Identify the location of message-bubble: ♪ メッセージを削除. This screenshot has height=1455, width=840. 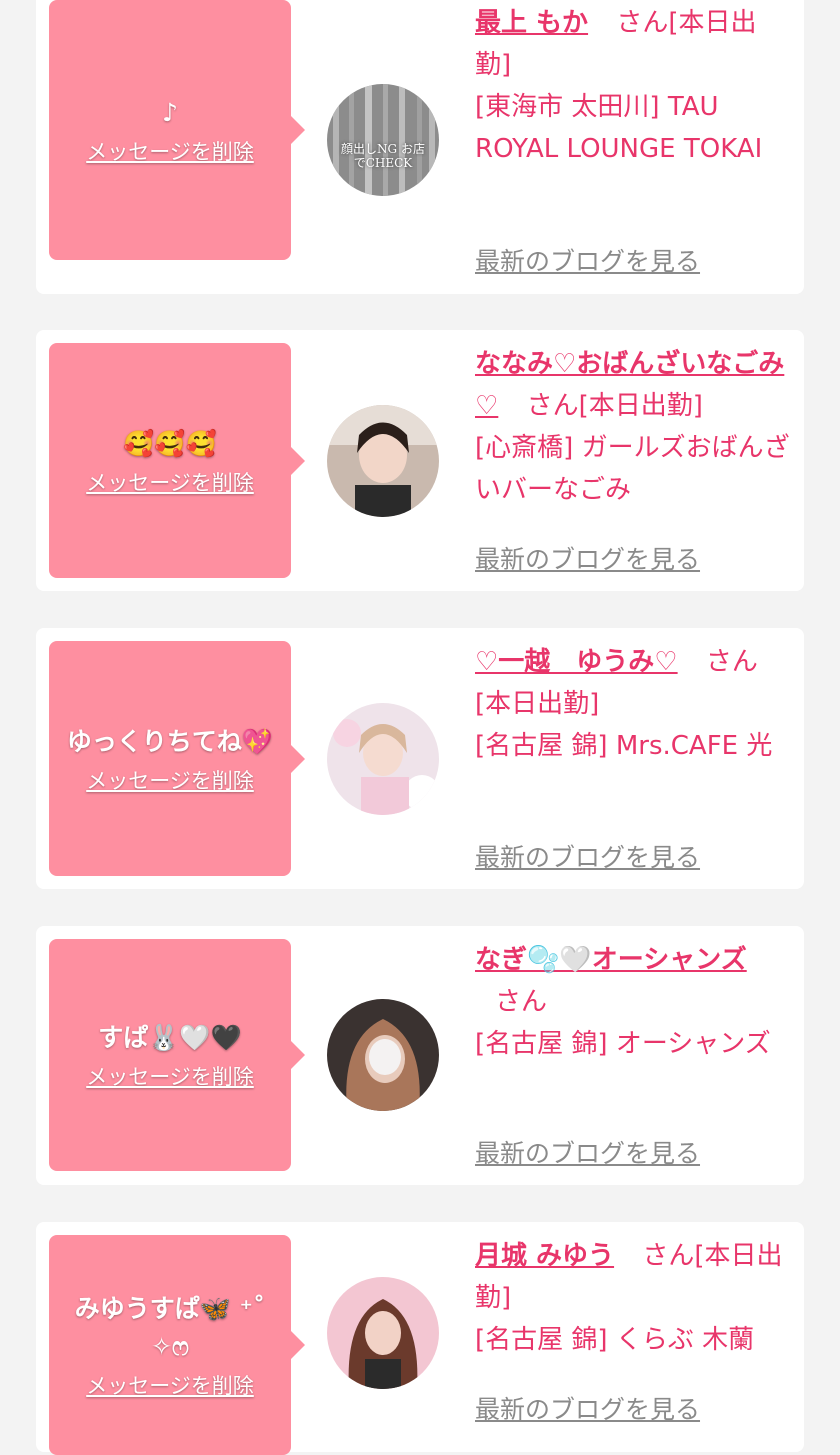
(177, 130).